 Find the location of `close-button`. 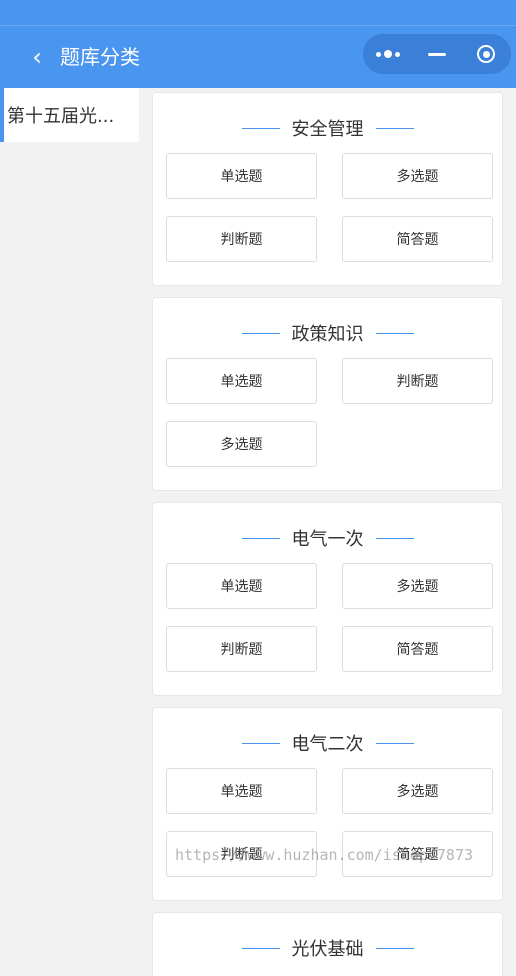

close-button is located at coordinates (486, 54).